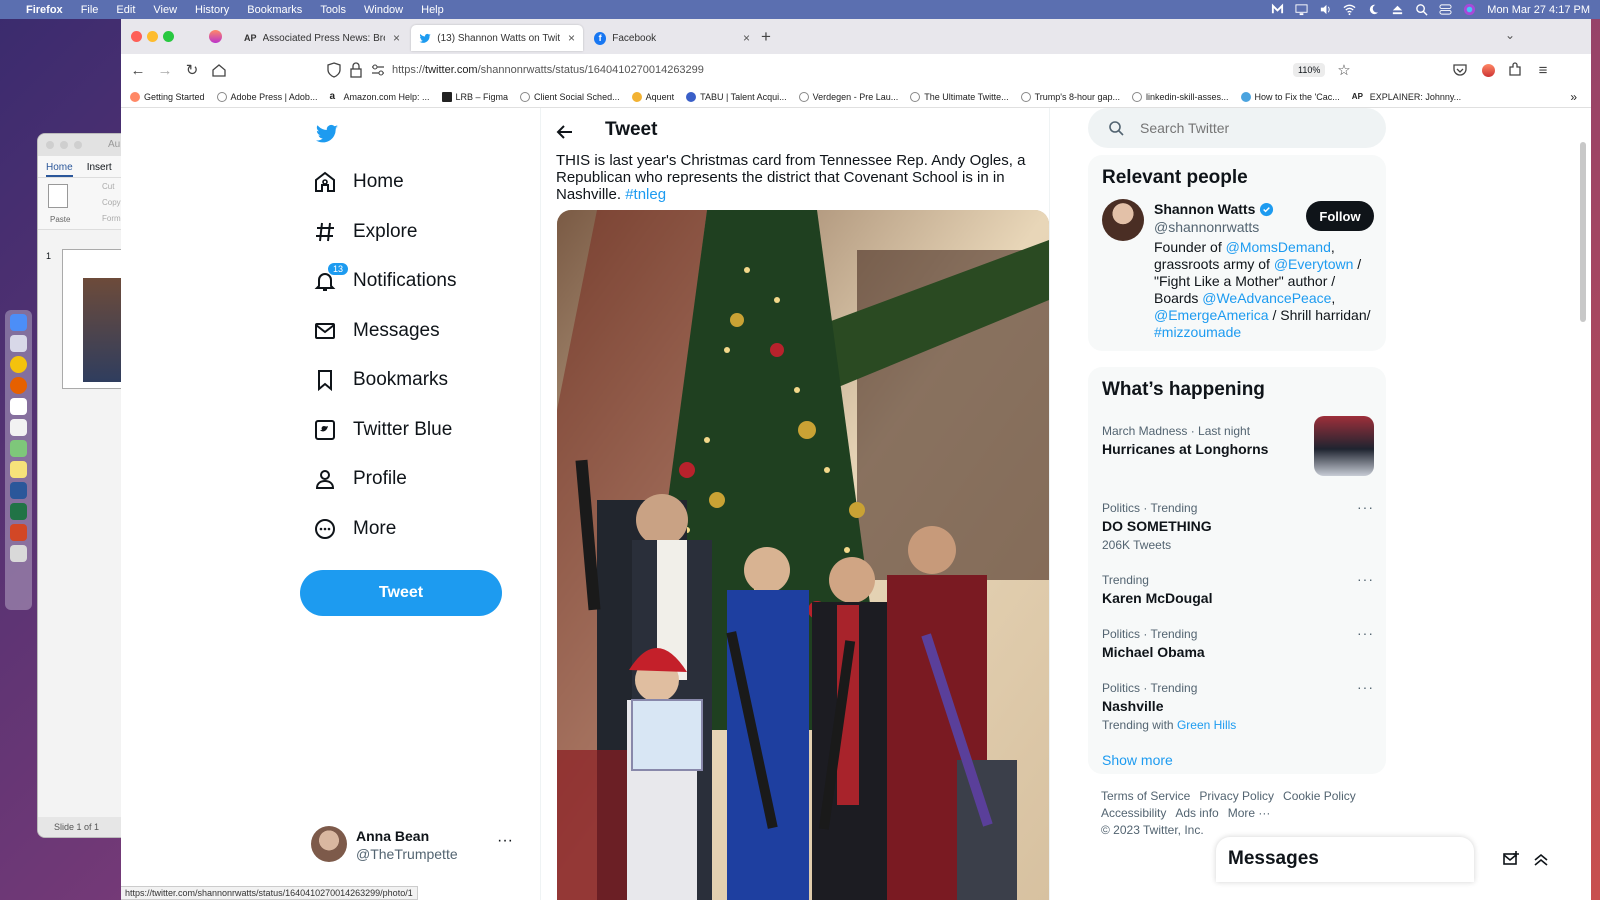  What do you see at coordinates (1137, 760) in the screenshot?
I see `show-more-link: Show more` at bounding box center [1137, 760].